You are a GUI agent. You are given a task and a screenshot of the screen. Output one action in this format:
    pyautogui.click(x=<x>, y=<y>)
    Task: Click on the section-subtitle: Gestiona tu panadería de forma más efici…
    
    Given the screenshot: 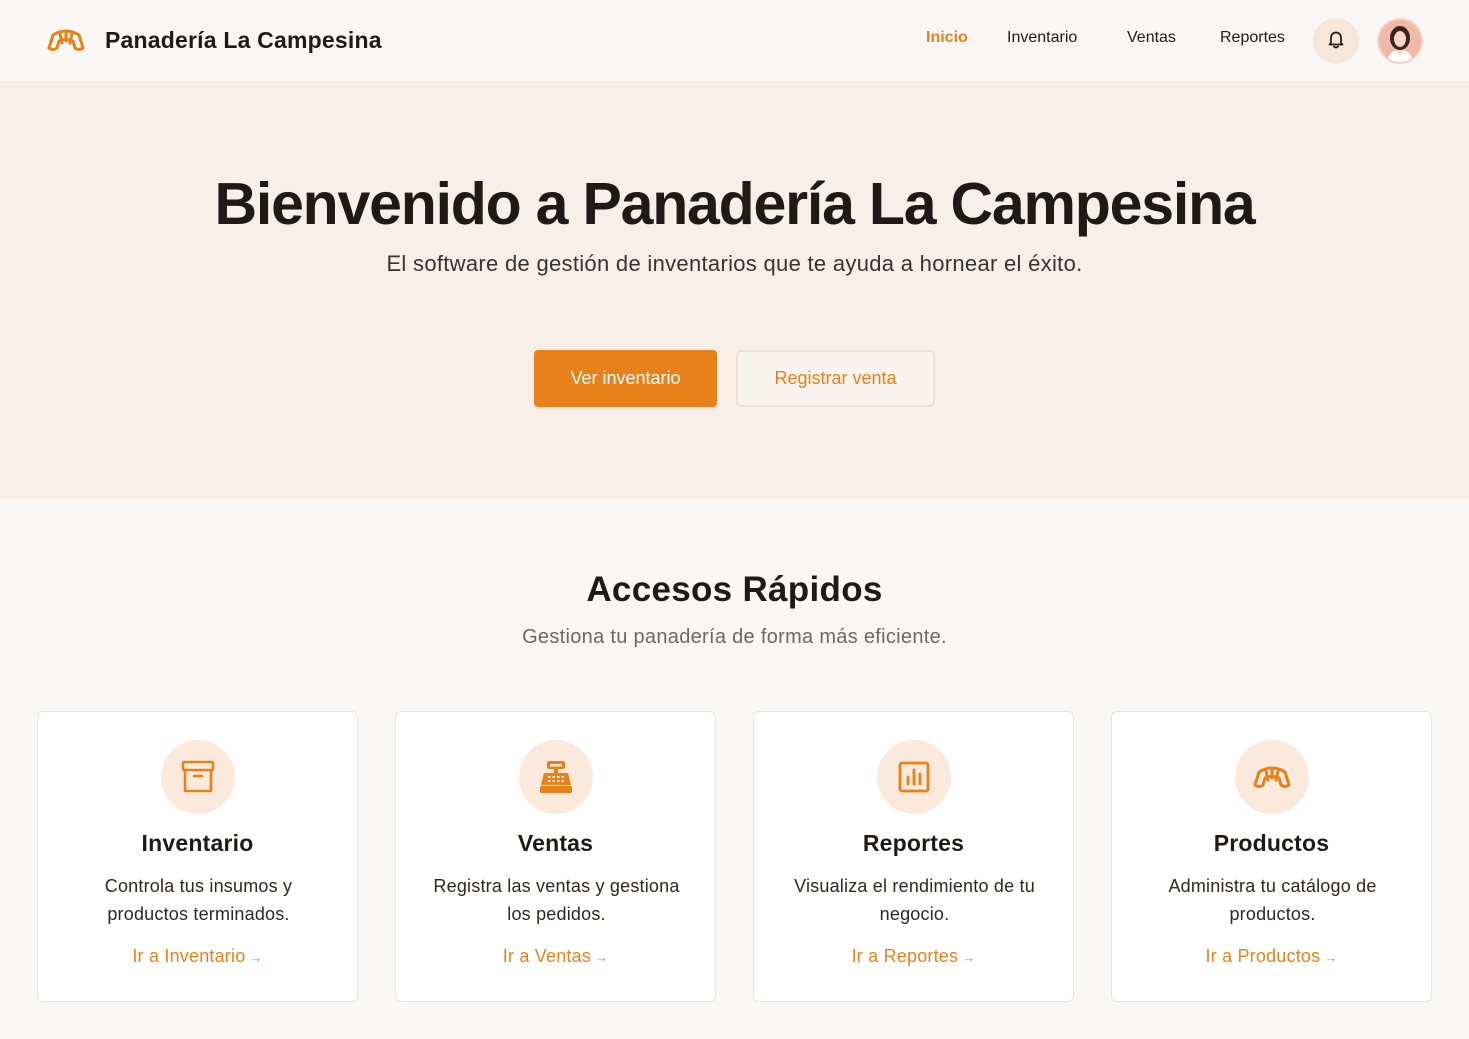 What is the action you would take?
    pyautogui.click(x=734, y=637)
    